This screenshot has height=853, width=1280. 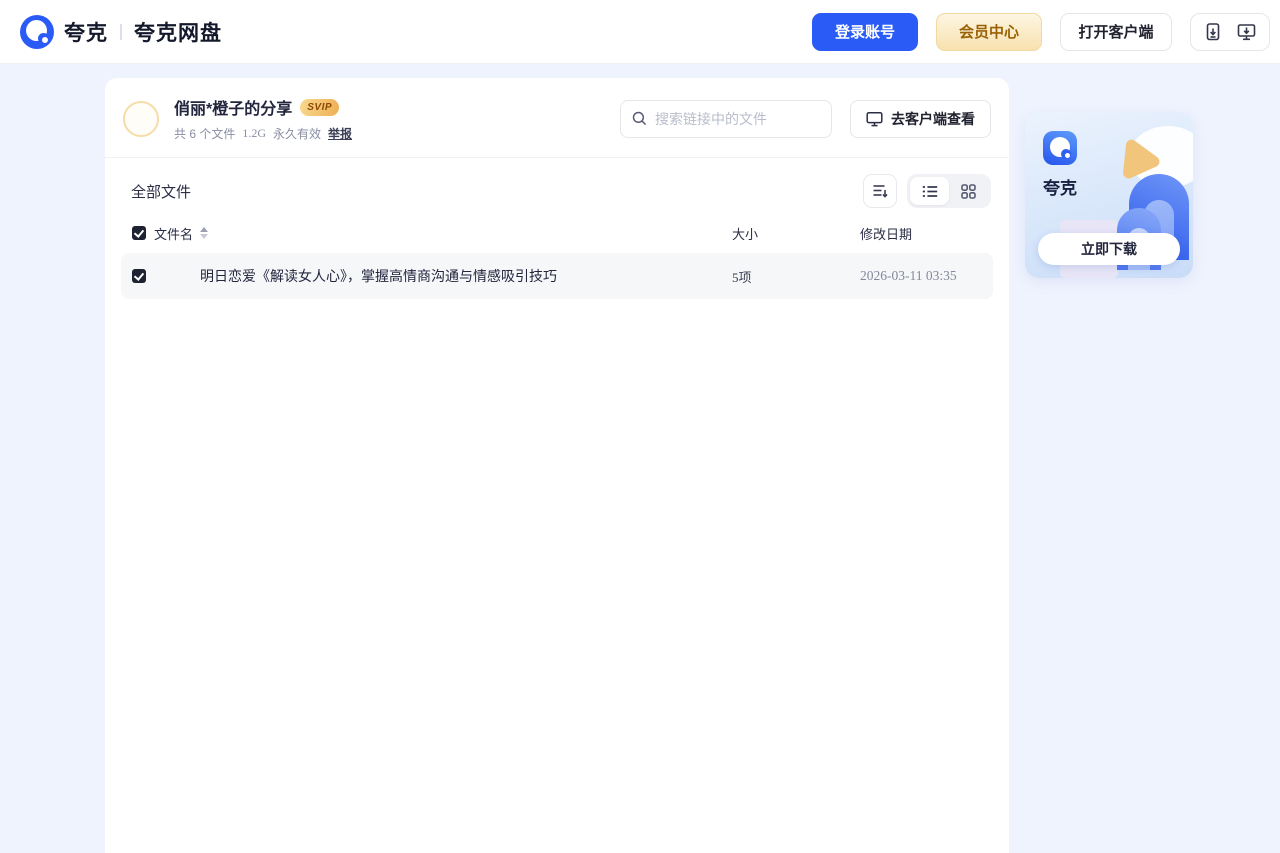 I want to click on view-mode-toggle, so click(x=949, y=191).